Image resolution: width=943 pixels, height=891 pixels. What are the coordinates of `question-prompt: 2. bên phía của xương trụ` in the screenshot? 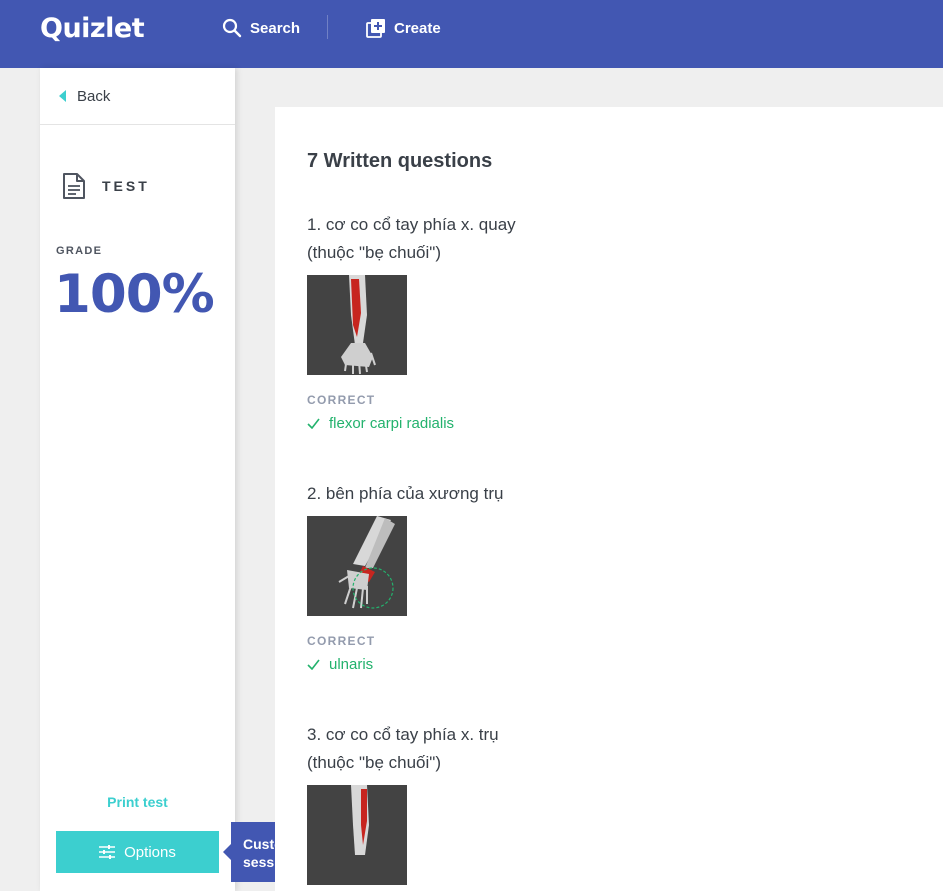 It's located at (405, 493).